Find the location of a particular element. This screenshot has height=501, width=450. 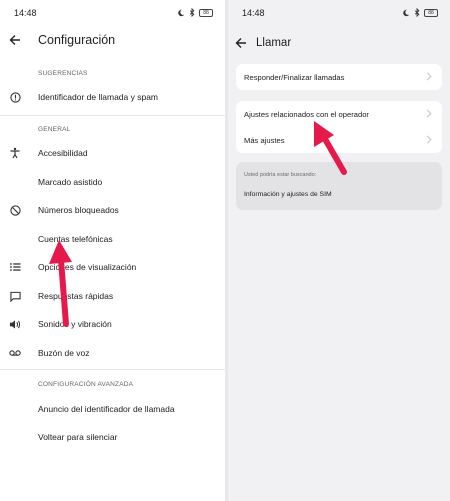

item-phone-accounts: Cuentas telefónicas is located at coordinates (112, 239).